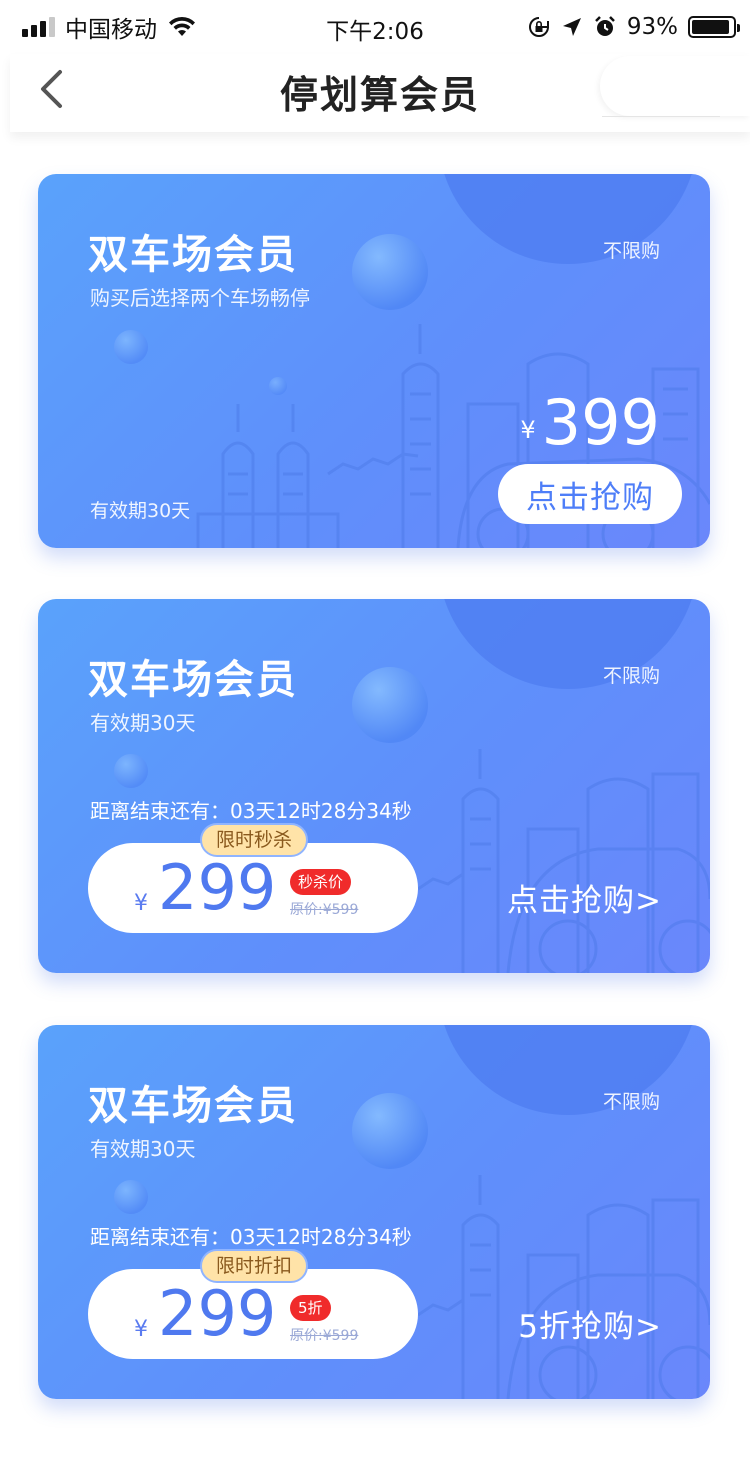 The height and width of the screenshot is (1460, 750). What do you see at coordinates (590, 1323) in the screenshot?
I see `buy-button: 5折抢购>` at bounding box center [590, 1323].